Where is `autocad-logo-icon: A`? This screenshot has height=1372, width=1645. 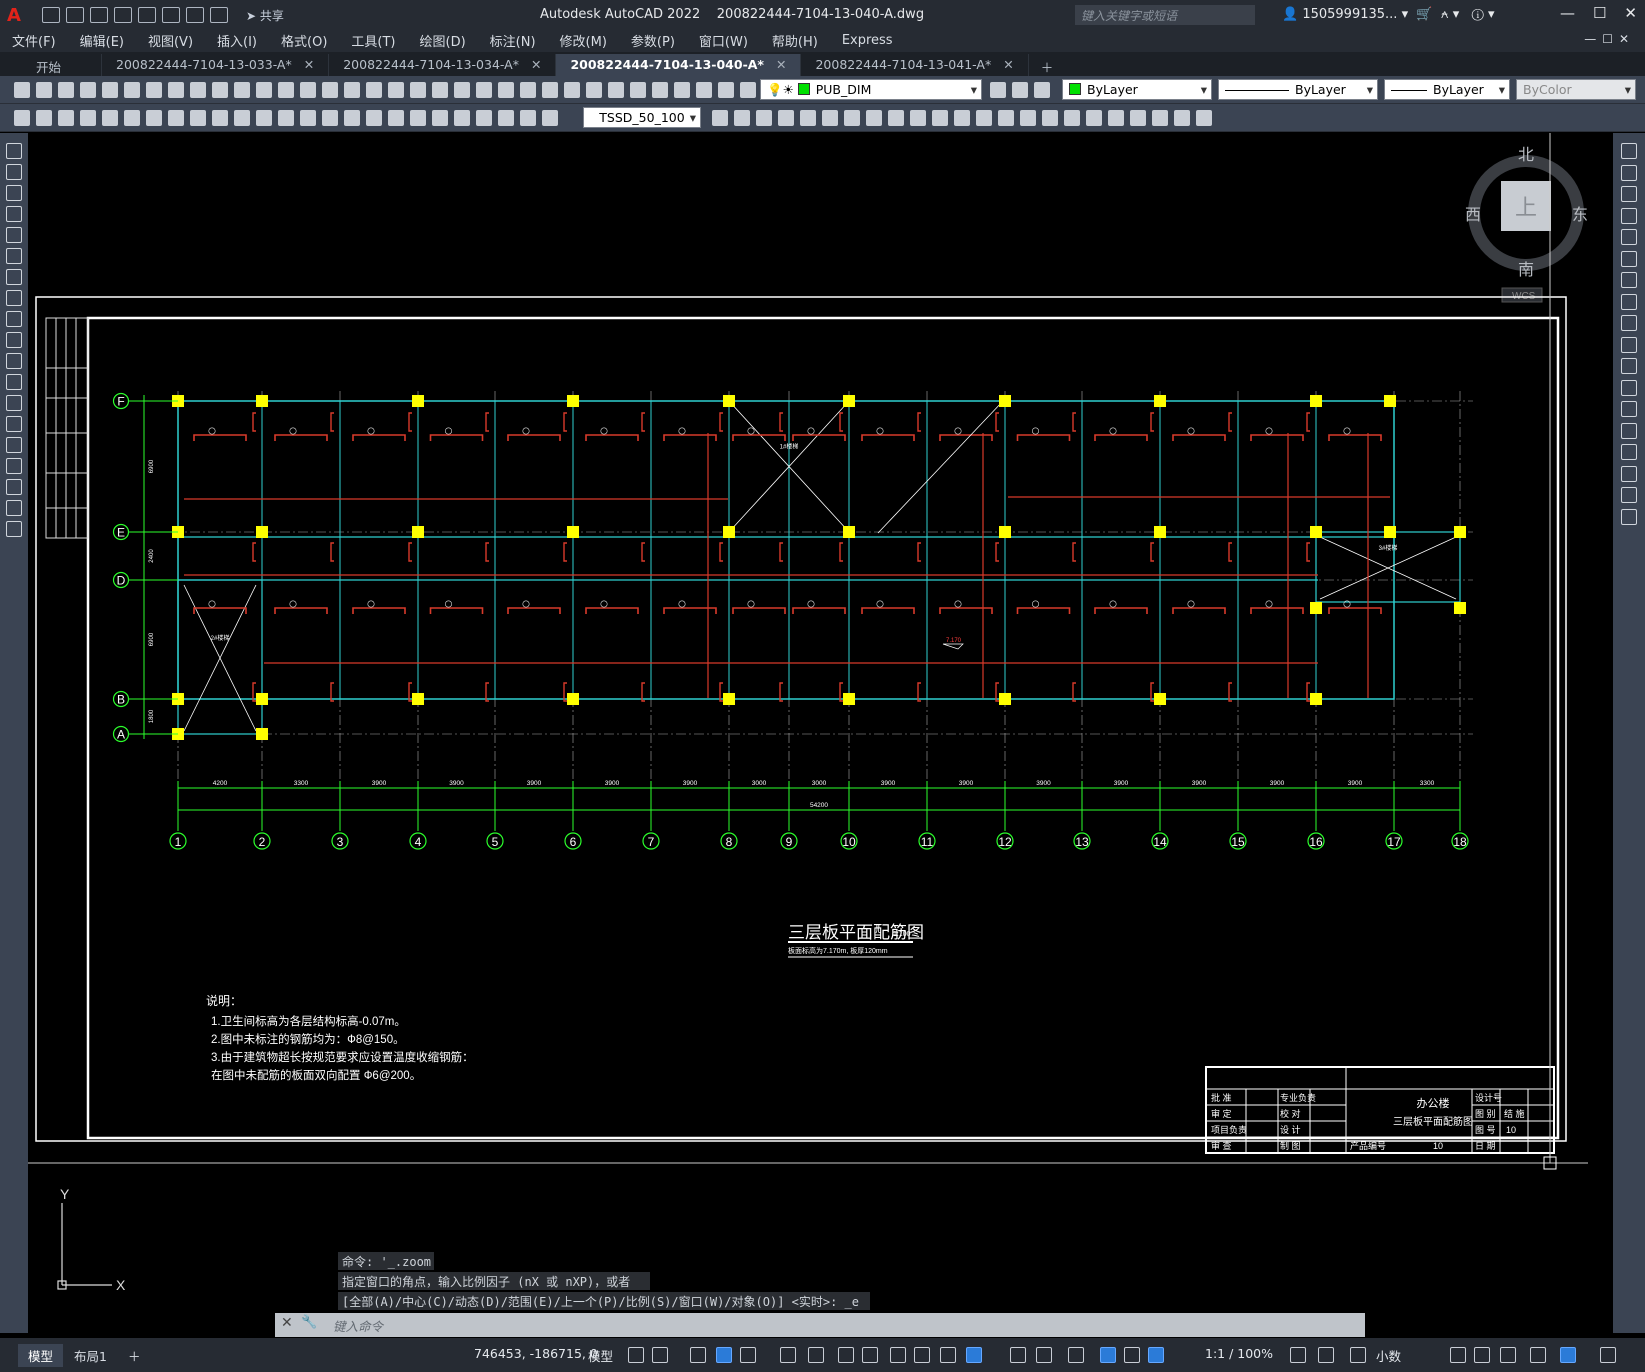 autocad-logo-icon: A is located at coordinates (14, 15).